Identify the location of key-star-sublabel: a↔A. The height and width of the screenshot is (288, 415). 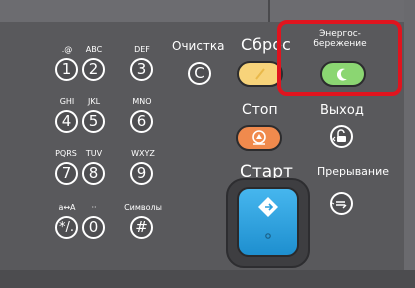
(67, 207).